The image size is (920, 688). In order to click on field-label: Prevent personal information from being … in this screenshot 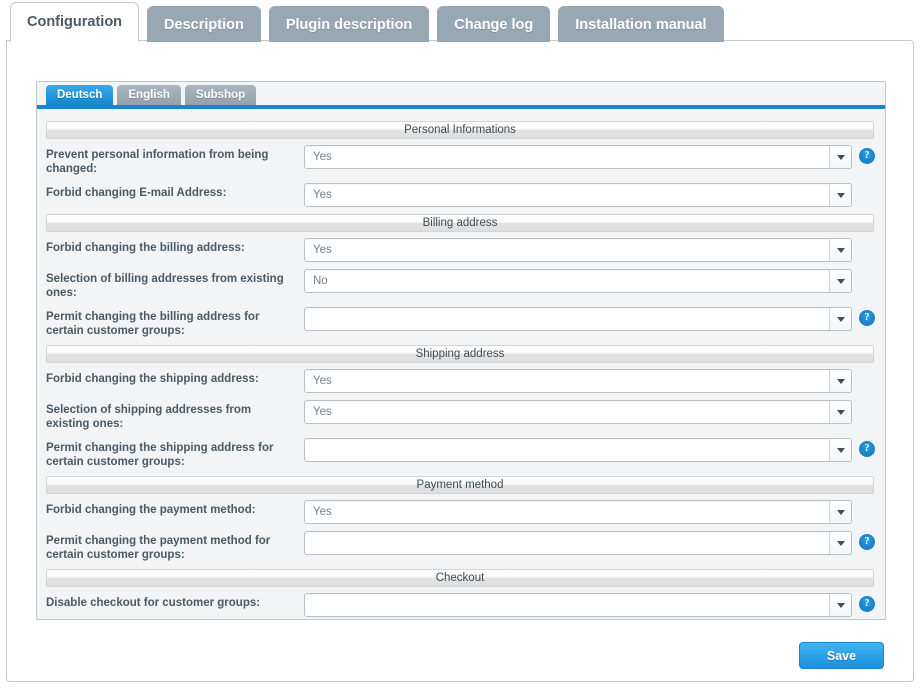, I will do `click(157, 162)`.